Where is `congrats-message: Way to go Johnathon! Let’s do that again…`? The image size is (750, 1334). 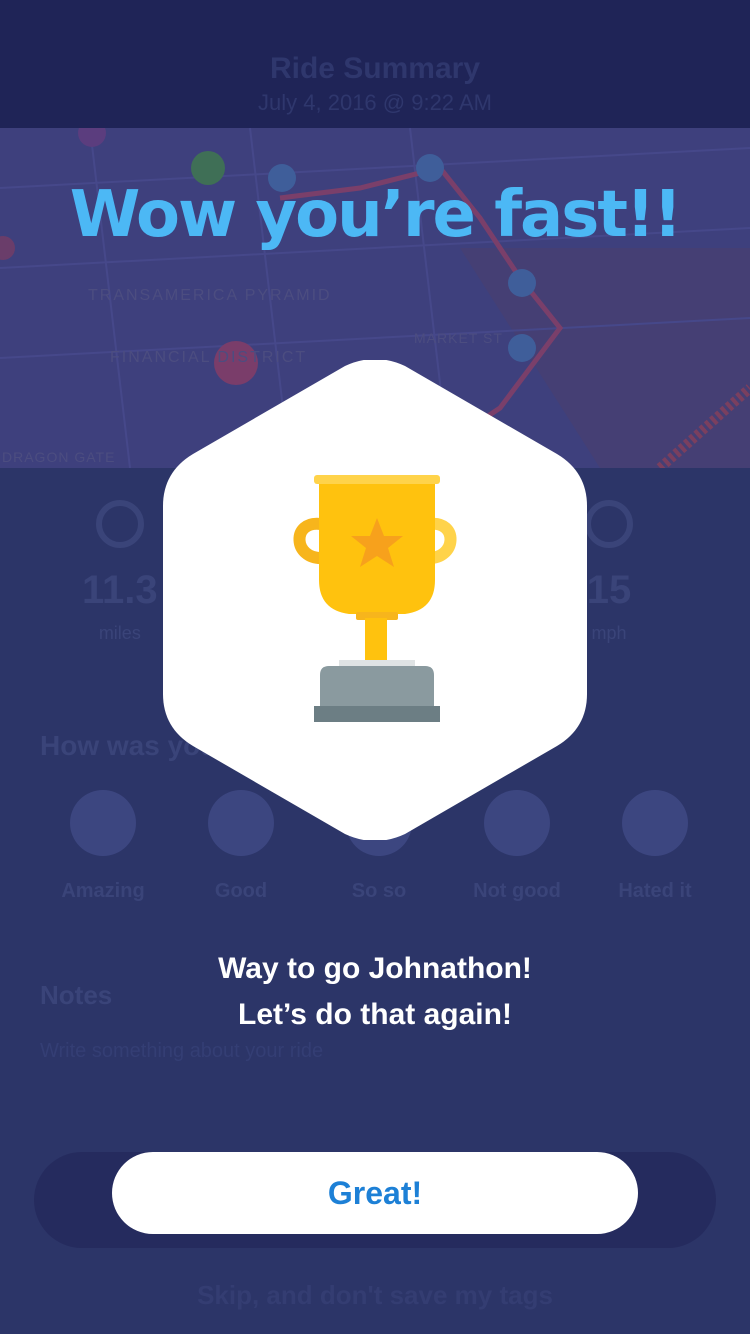 congrats-message: Way to go Johnathon! Let’s do that again… is located at coordinates (375, 992).